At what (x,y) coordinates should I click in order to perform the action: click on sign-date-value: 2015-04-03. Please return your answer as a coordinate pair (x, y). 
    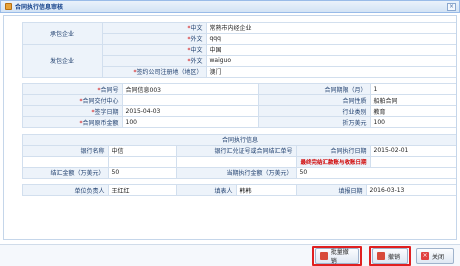
    Looking at the image, I should click on (190, 111).